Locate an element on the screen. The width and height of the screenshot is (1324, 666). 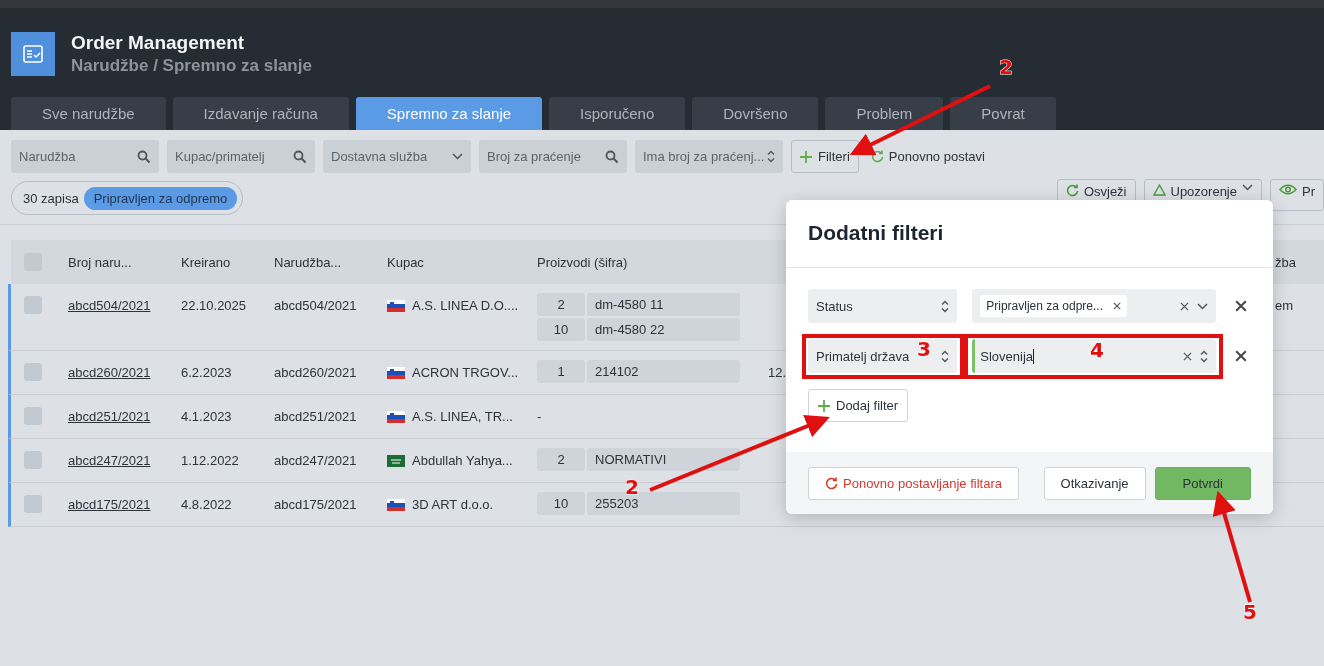
dropdown-field: Dostavna služba is located at coordinates (397, 156).